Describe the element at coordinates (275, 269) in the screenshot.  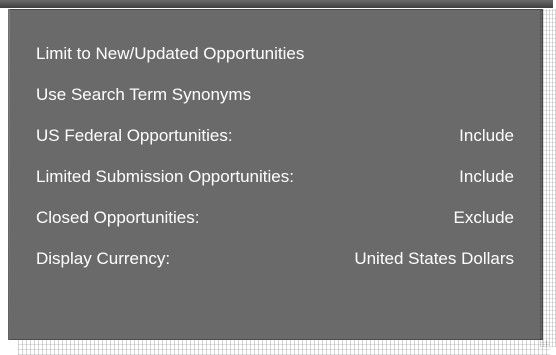
I see `menu-item-display-currency: Display Currency: United States Dollars` at that location.